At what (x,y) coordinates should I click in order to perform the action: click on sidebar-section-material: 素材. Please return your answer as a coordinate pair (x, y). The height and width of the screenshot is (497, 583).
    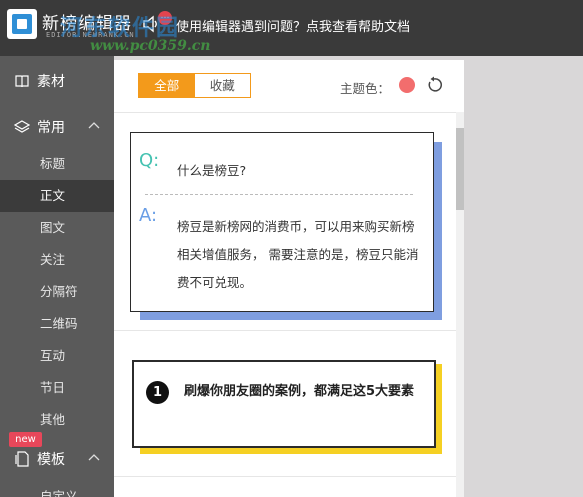
    Looking at the image, I should click on (57, 81).